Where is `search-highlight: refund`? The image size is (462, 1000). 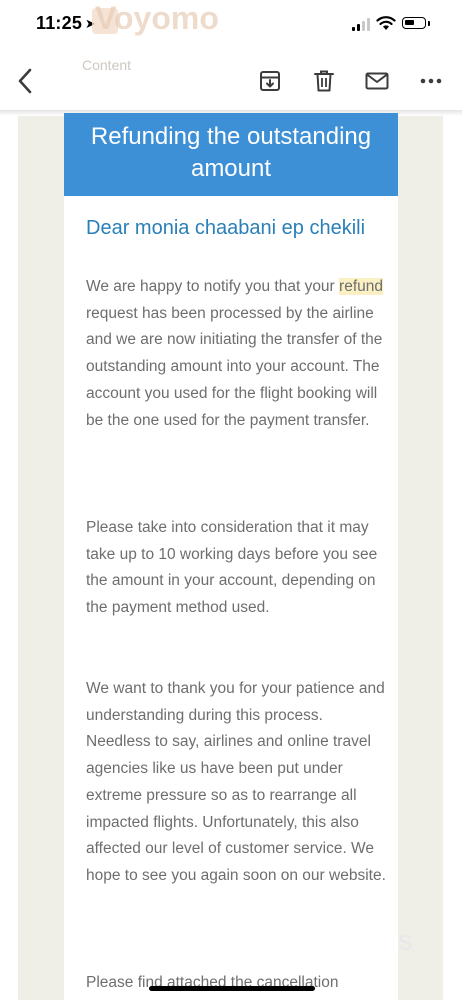 search-highlight: refund is located at coordinates (361, 286).